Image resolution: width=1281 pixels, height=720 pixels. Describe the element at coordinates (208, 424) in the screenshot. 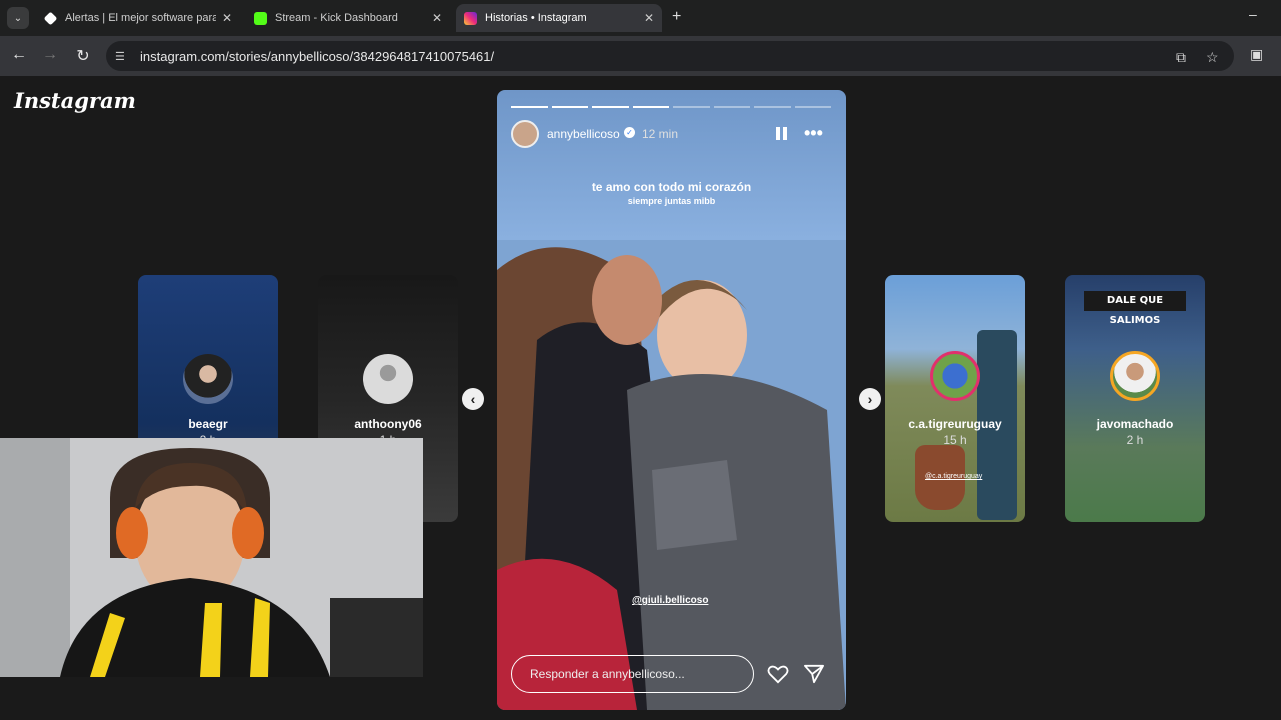

I see `story-username: beaegr` at that location.